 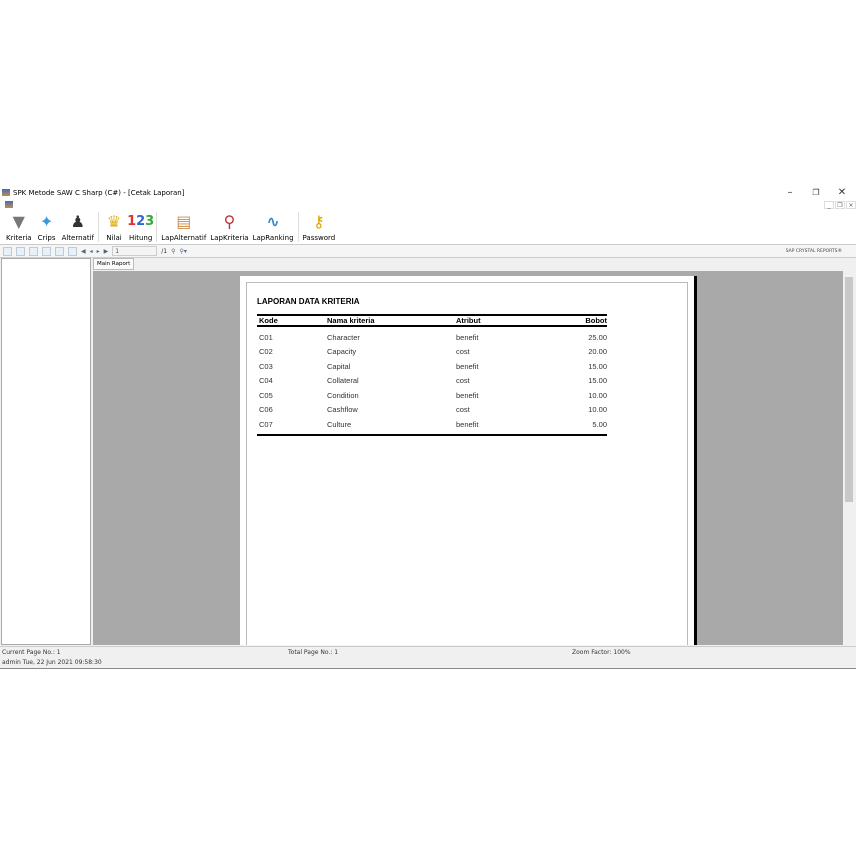 What do you see at coordinates (135, 251) in the screenshot?
I see `page-number-input: 1` at bounding box center [135, 251].